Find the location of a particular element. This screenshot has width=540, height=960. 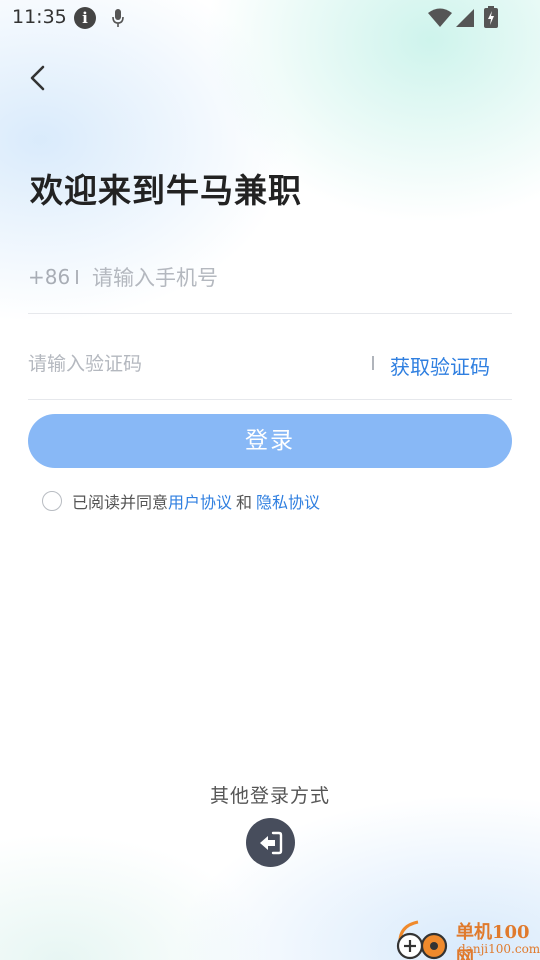

back-button is located at coordinates (37, 78).